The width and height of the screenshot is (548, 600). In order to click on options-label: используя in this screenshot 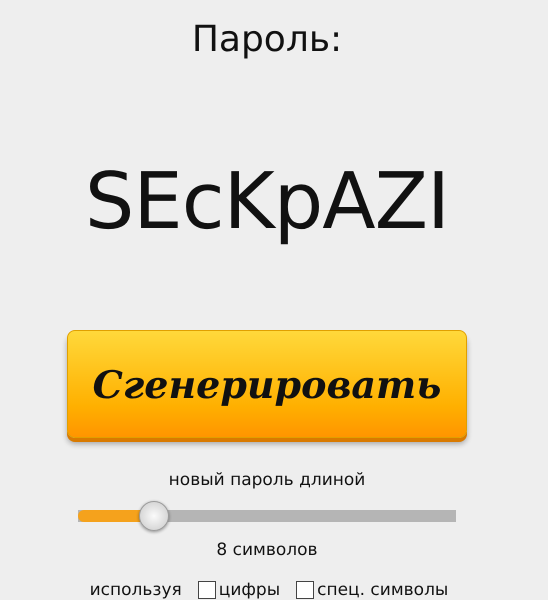, I will do `click(136, 590)`.